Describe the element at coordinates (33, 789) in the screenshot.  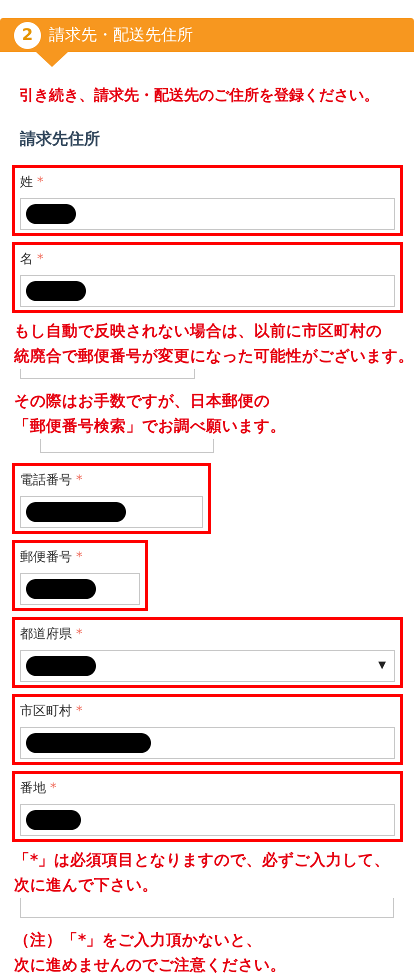
I see `field-label: 番地` at that location.